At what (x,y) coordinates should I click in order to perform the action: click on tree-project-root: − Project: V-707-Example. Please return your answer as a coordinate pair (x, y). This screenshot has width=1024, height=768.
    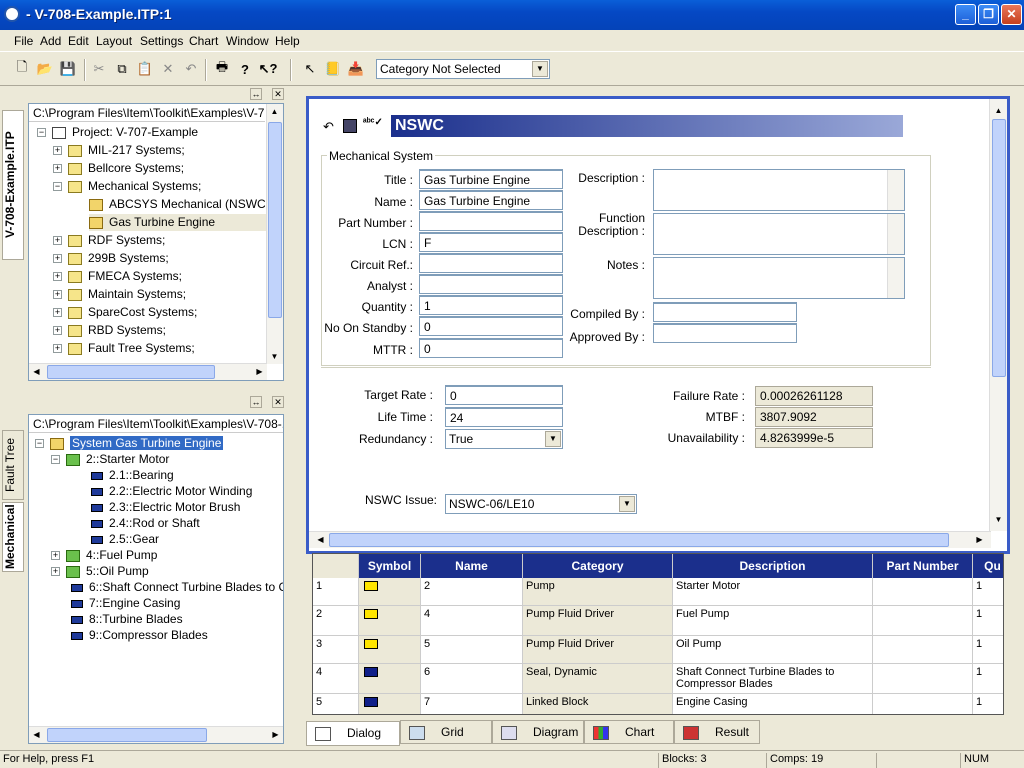
    Looking at the image, I should click on (117, 132).